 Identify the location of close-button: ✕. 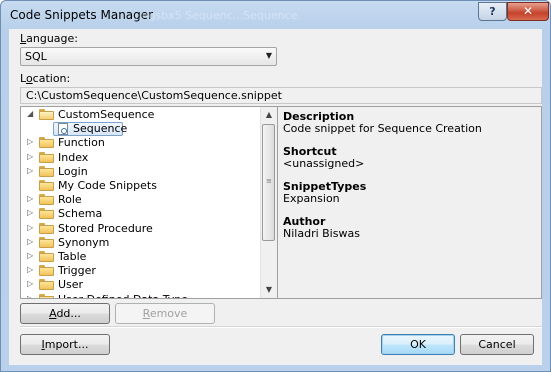
(528, 11).